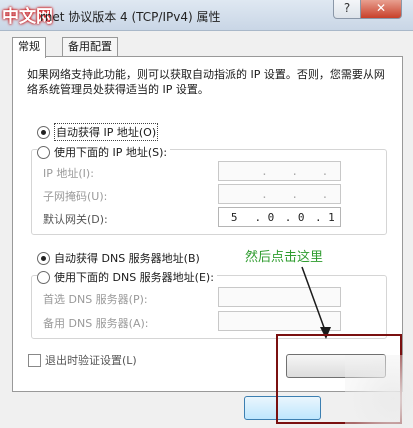 This screenshot has width=413, height=428. I want to click on close-button: ✕, so click(381, 9).